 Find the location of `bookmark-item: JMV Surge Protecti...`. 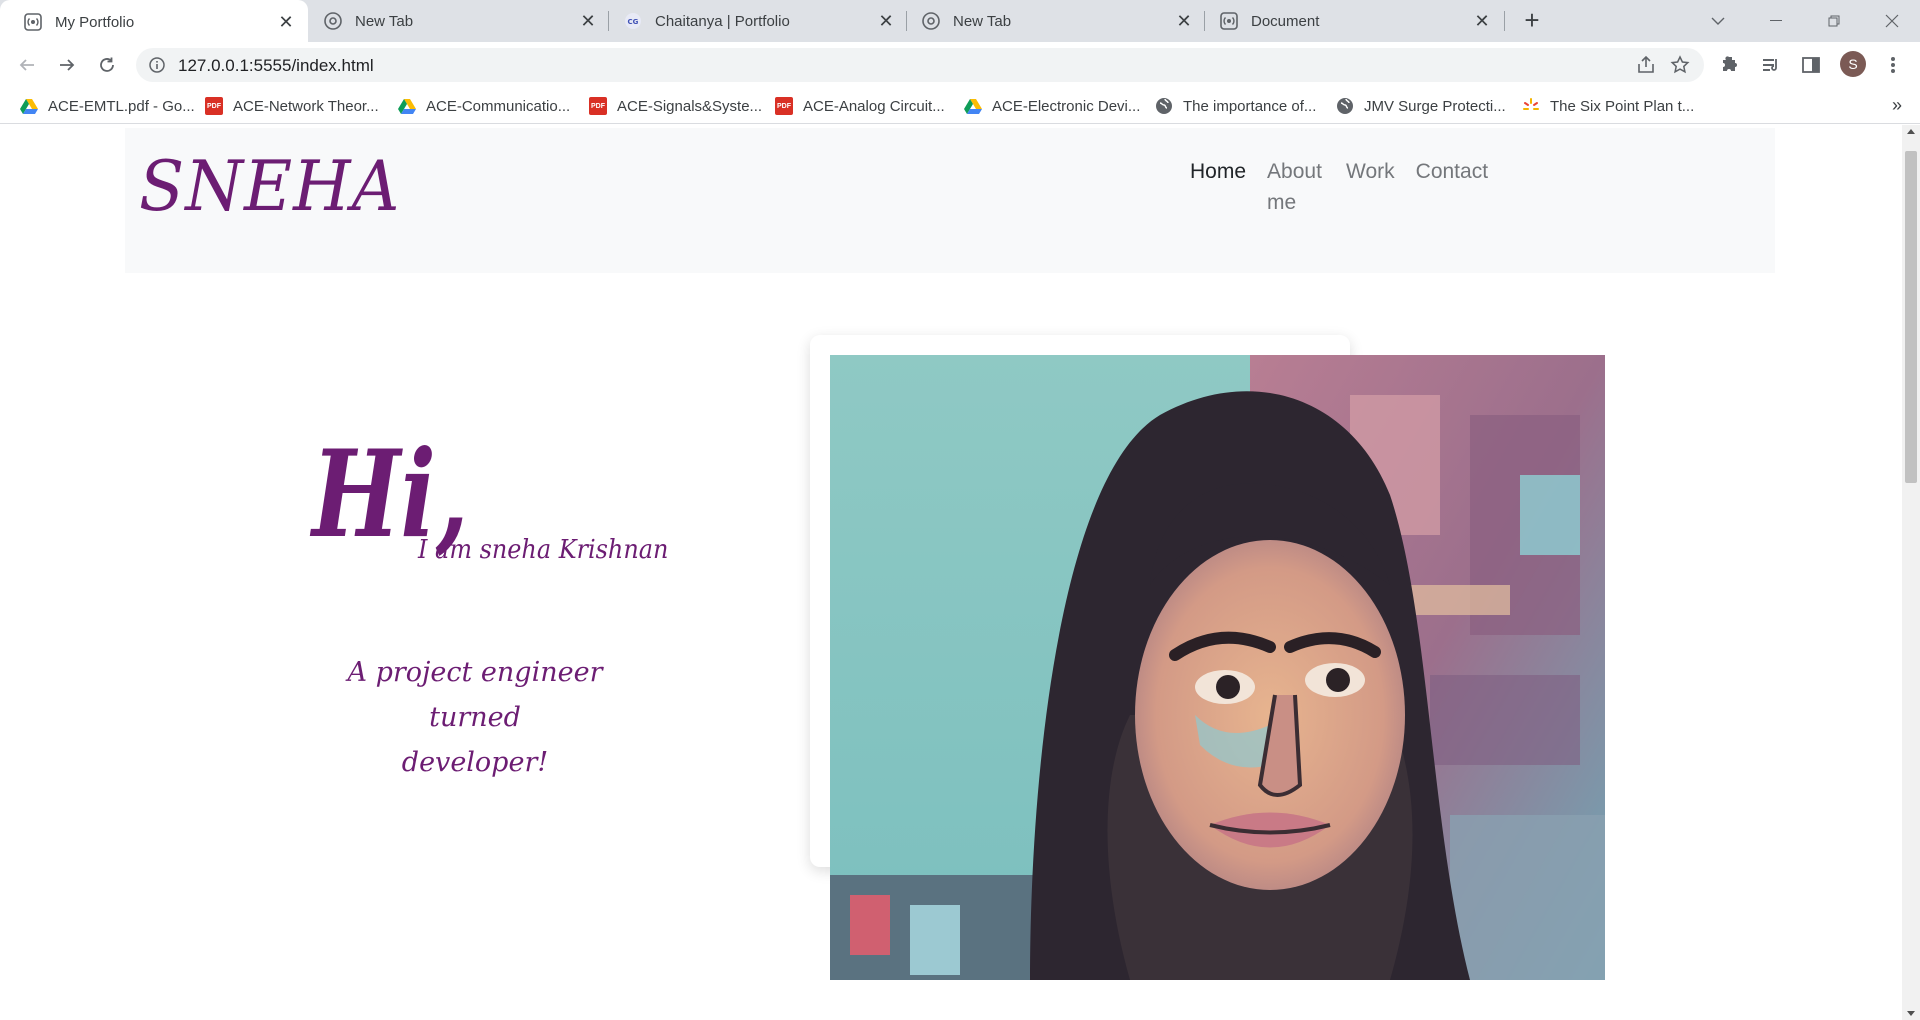

bookmark-item: JMV Surge Protecti... is located at coordinates (1421, 106).